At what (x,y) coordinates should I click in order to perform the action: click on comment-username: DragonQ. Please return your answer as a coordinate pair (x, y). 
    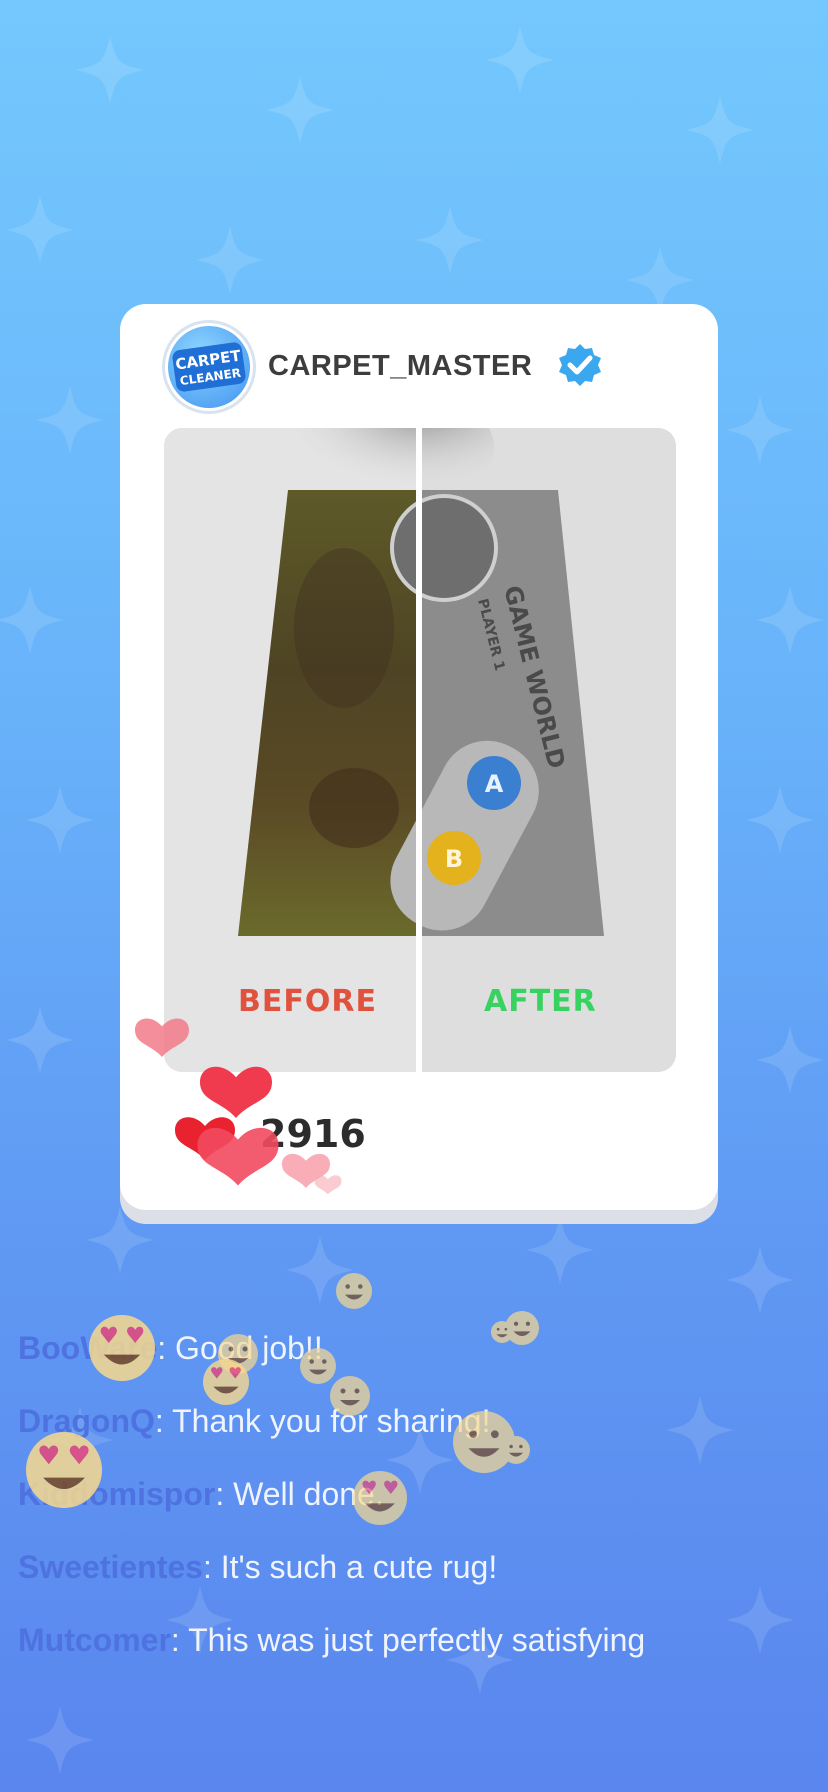
    Looking at the image, I should click on (86, 1421).